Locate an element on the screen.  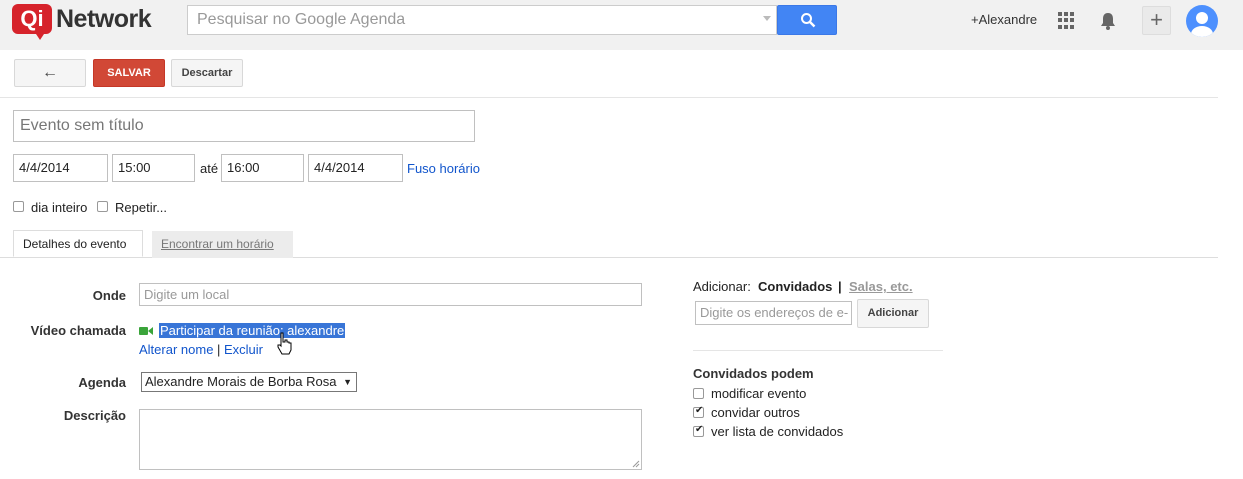
tab-event-details: Detalhes do evento is located at coordinates (78, 243).